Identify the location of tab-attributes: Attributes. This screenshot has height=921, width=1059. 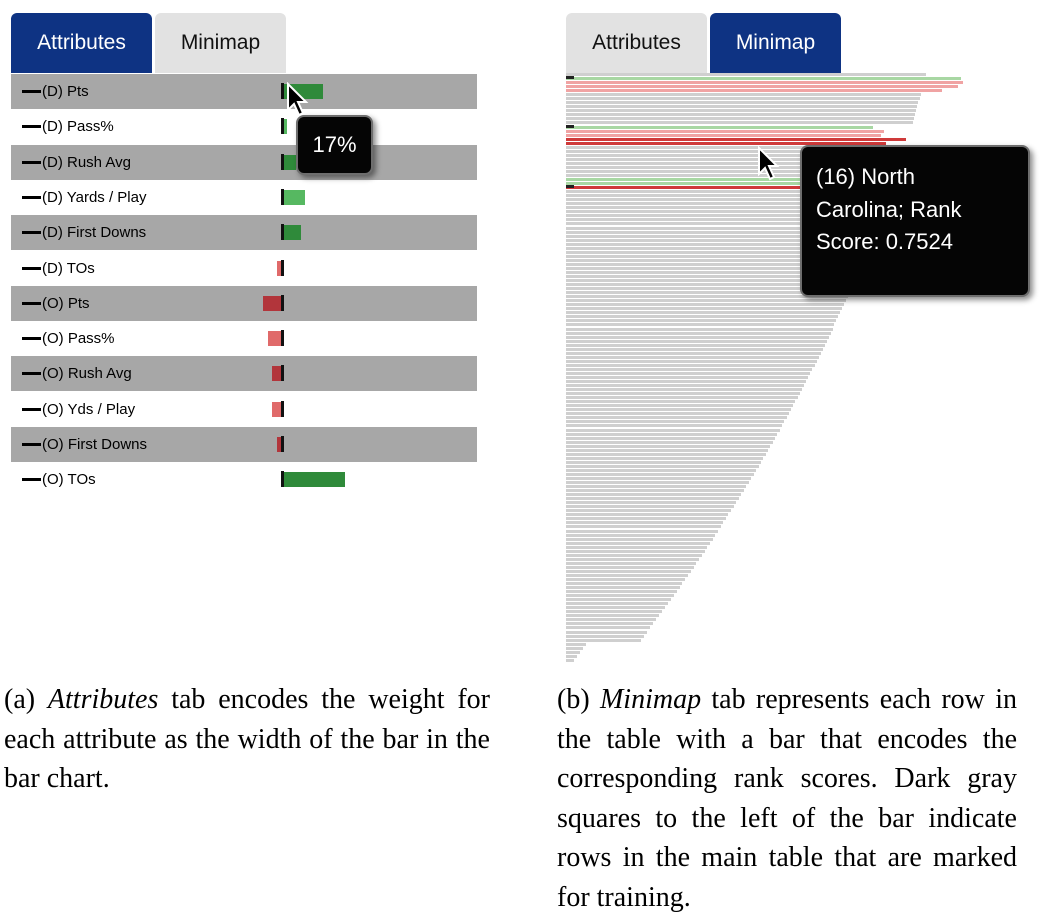
(636, 43).